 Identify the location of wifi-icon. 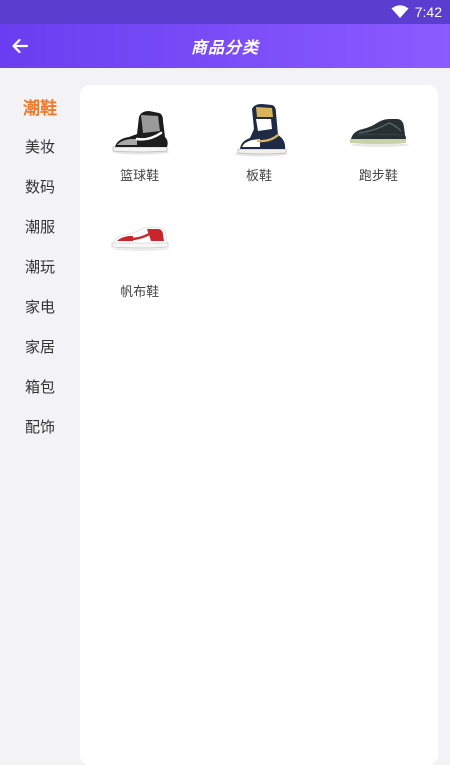
(400, 11).